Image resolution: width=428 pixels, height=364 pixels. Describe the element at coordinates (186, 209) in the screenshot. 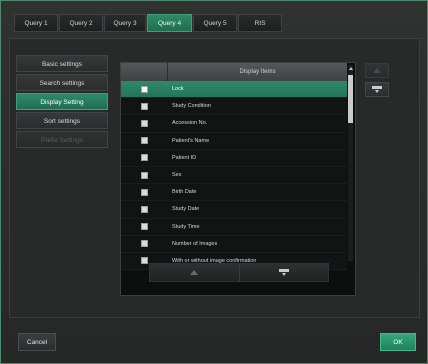

I see `list-item-label: Study Date` at that location.